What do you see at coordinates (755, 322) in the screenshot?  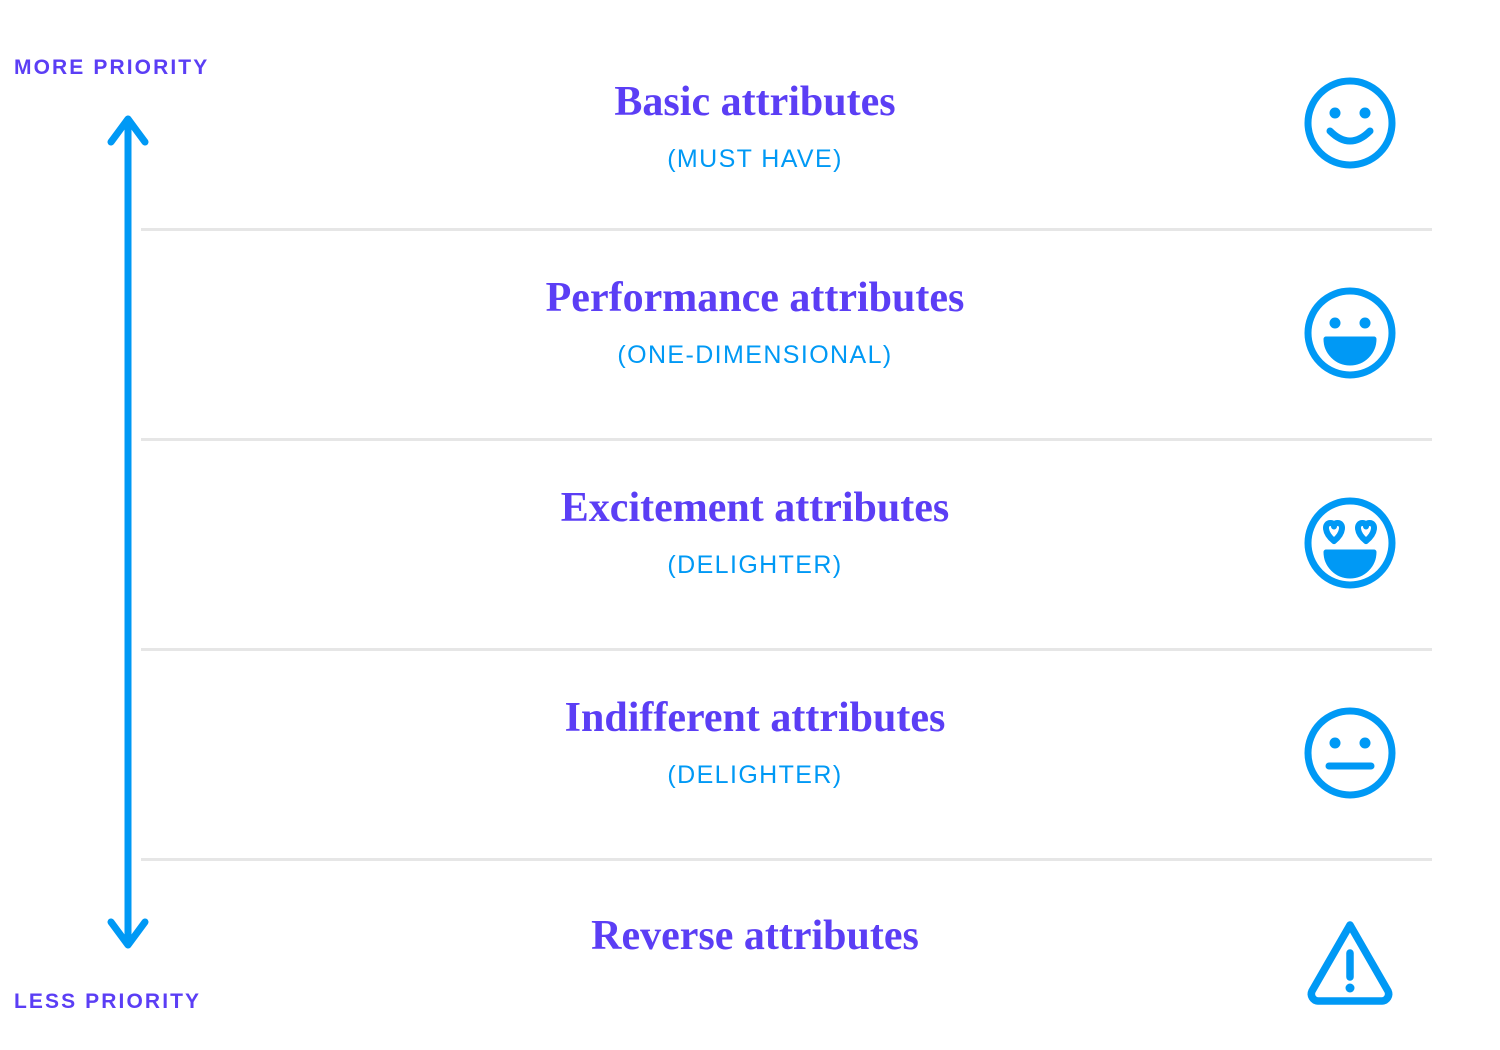 I see `attribute-text-block: Performance attributes (ONE-DIMENSIONAL)` at bounding box center [755, 322].